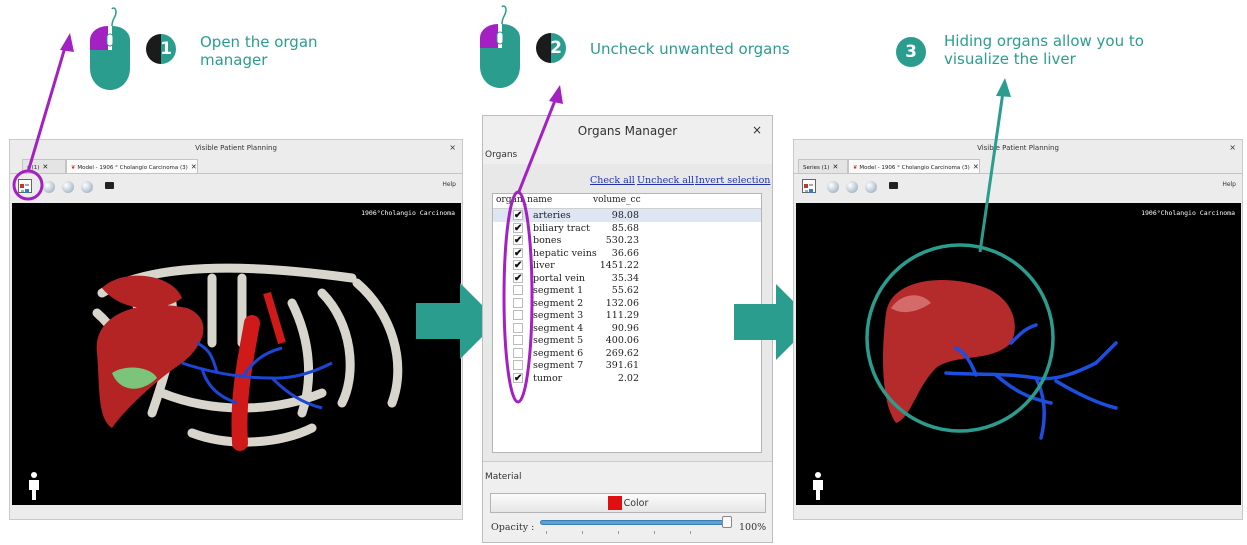 The width and height of the screenshot is (1247, 545). I want to click on step-1-line-2: manager, so click(234, 60).